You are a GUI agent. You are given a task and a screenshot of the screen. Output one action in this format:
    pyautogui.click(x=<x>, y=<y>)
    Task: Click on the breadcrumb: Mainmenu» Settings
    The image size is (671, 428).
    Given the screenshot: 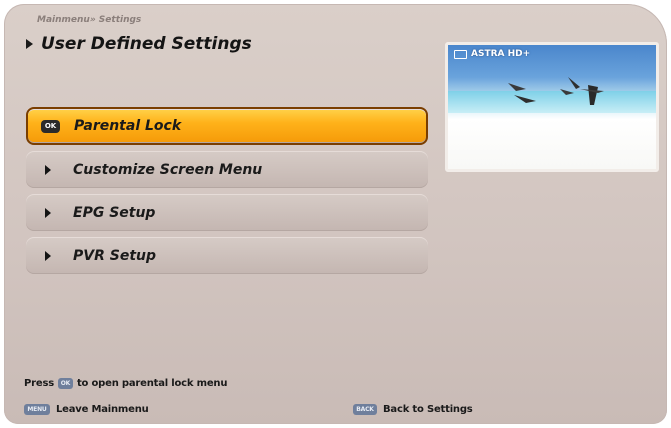 What is the action you would take?
    pyautogui.click(x=89, y=20)
    